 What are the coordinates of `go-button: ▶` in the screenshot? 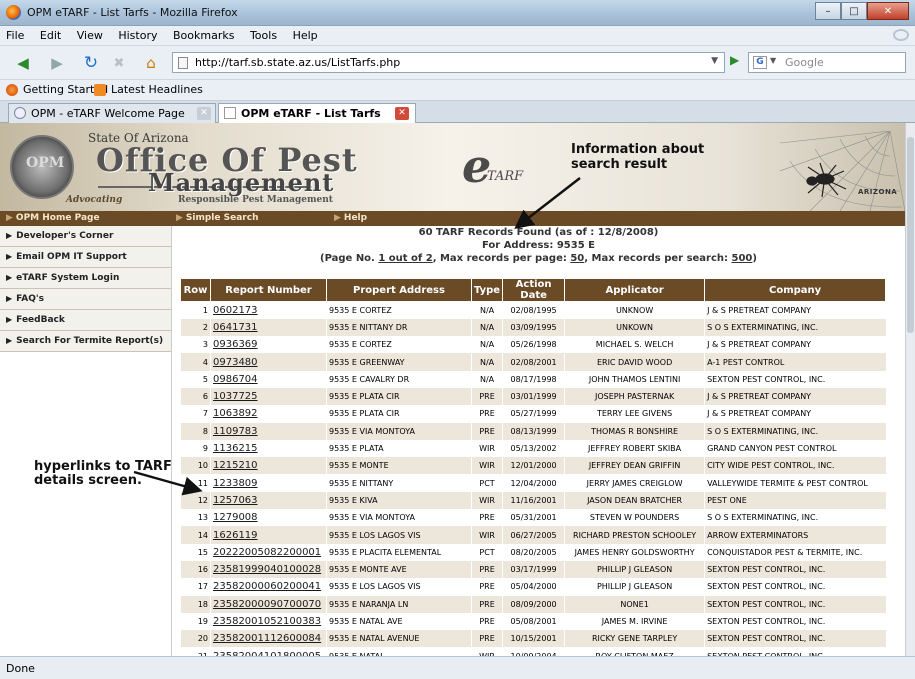 It's located at (734, 60).